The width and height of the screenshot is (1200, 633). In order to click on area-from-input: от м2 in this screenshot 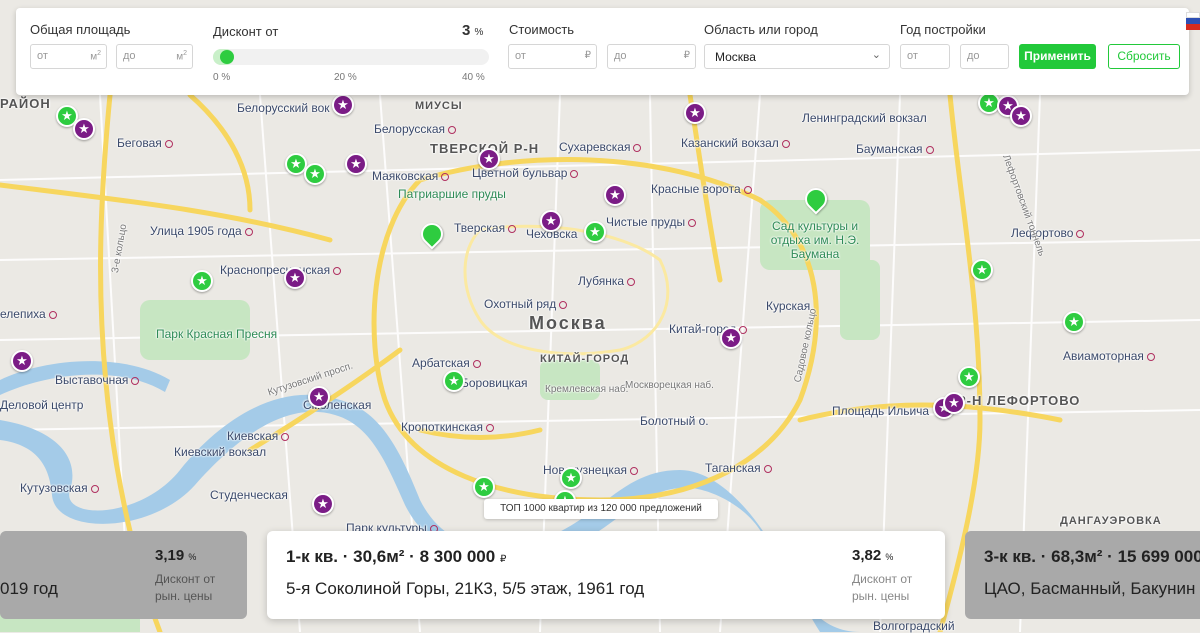, I will do `click(68, 56)`.